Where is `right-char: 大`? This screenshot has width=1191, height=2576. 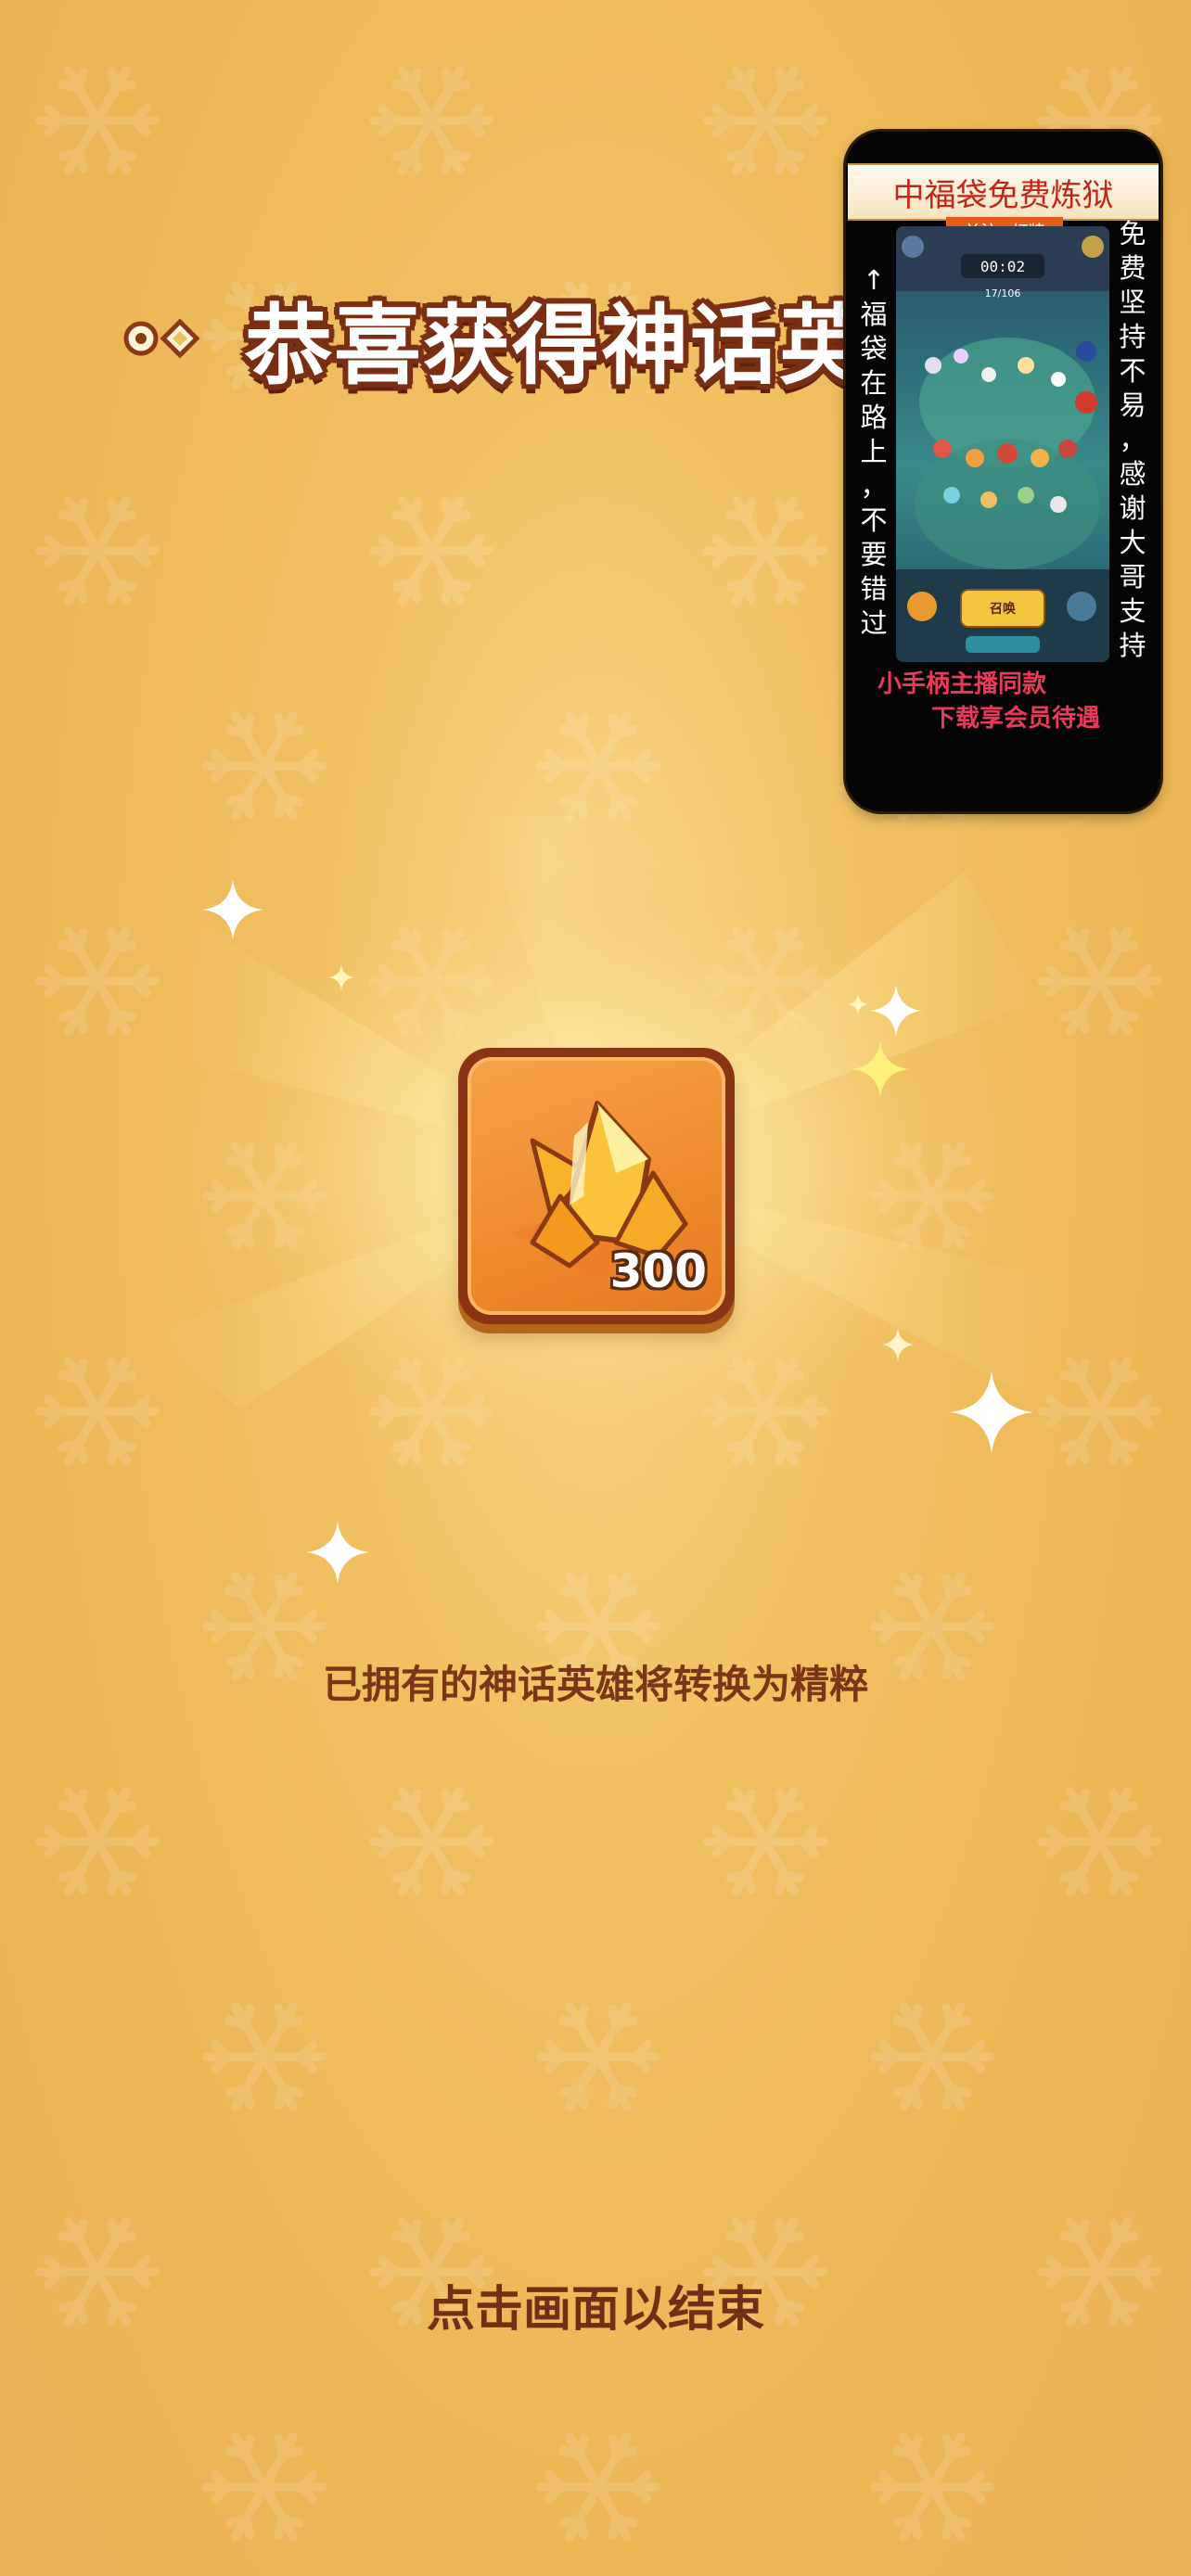
right-char: 大 is located at coordinates (1132, 542).